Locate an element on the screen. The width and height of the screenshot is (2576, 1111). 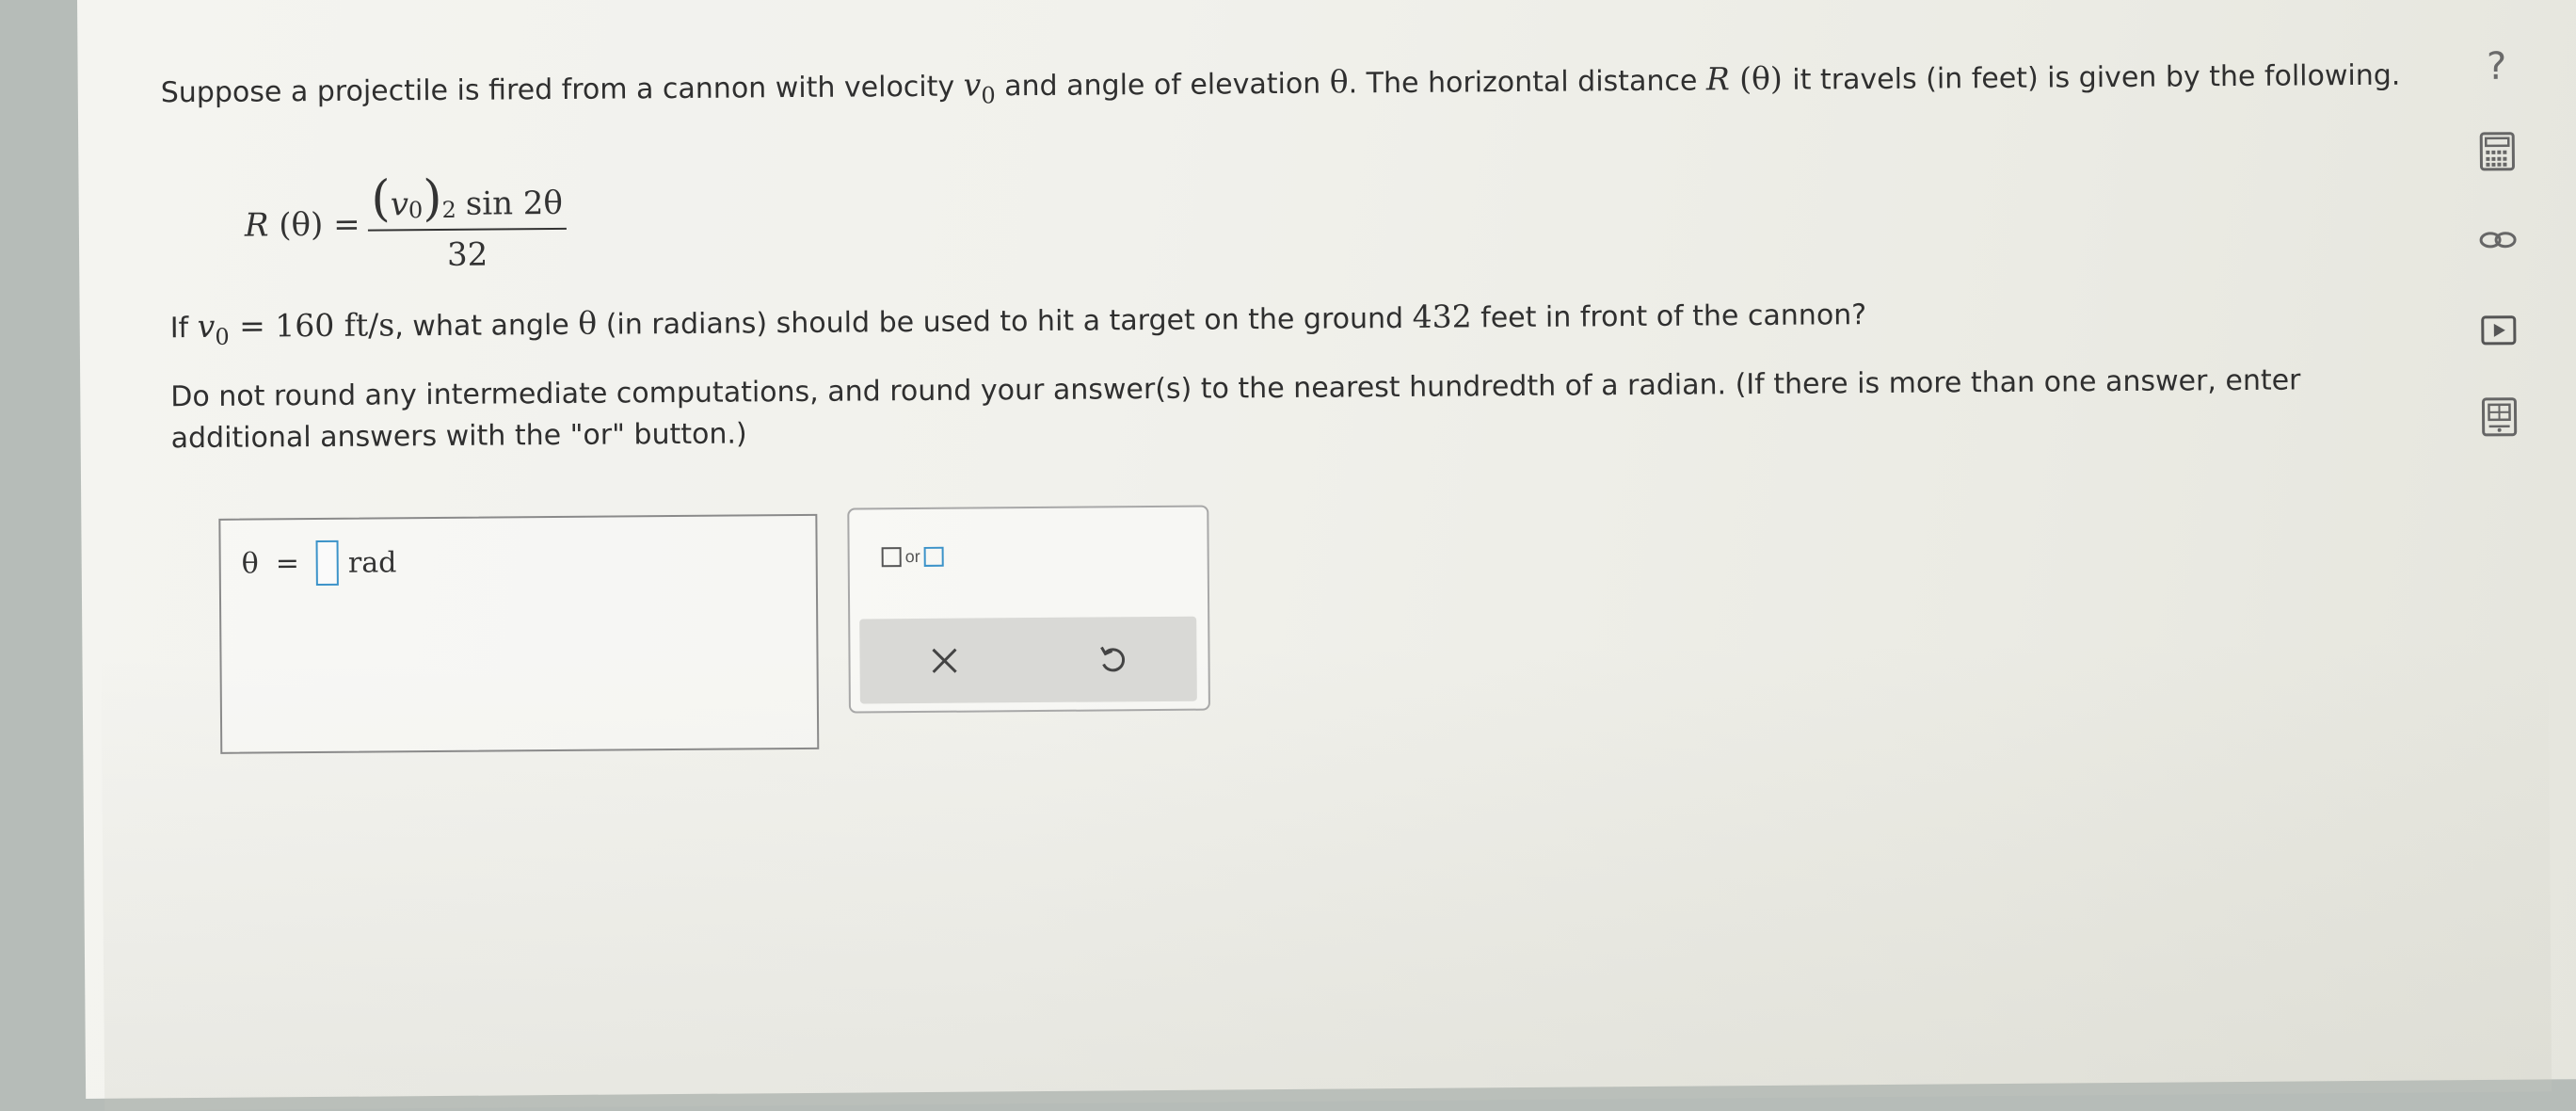
calculator-button is located at coordinates (2497, 152).